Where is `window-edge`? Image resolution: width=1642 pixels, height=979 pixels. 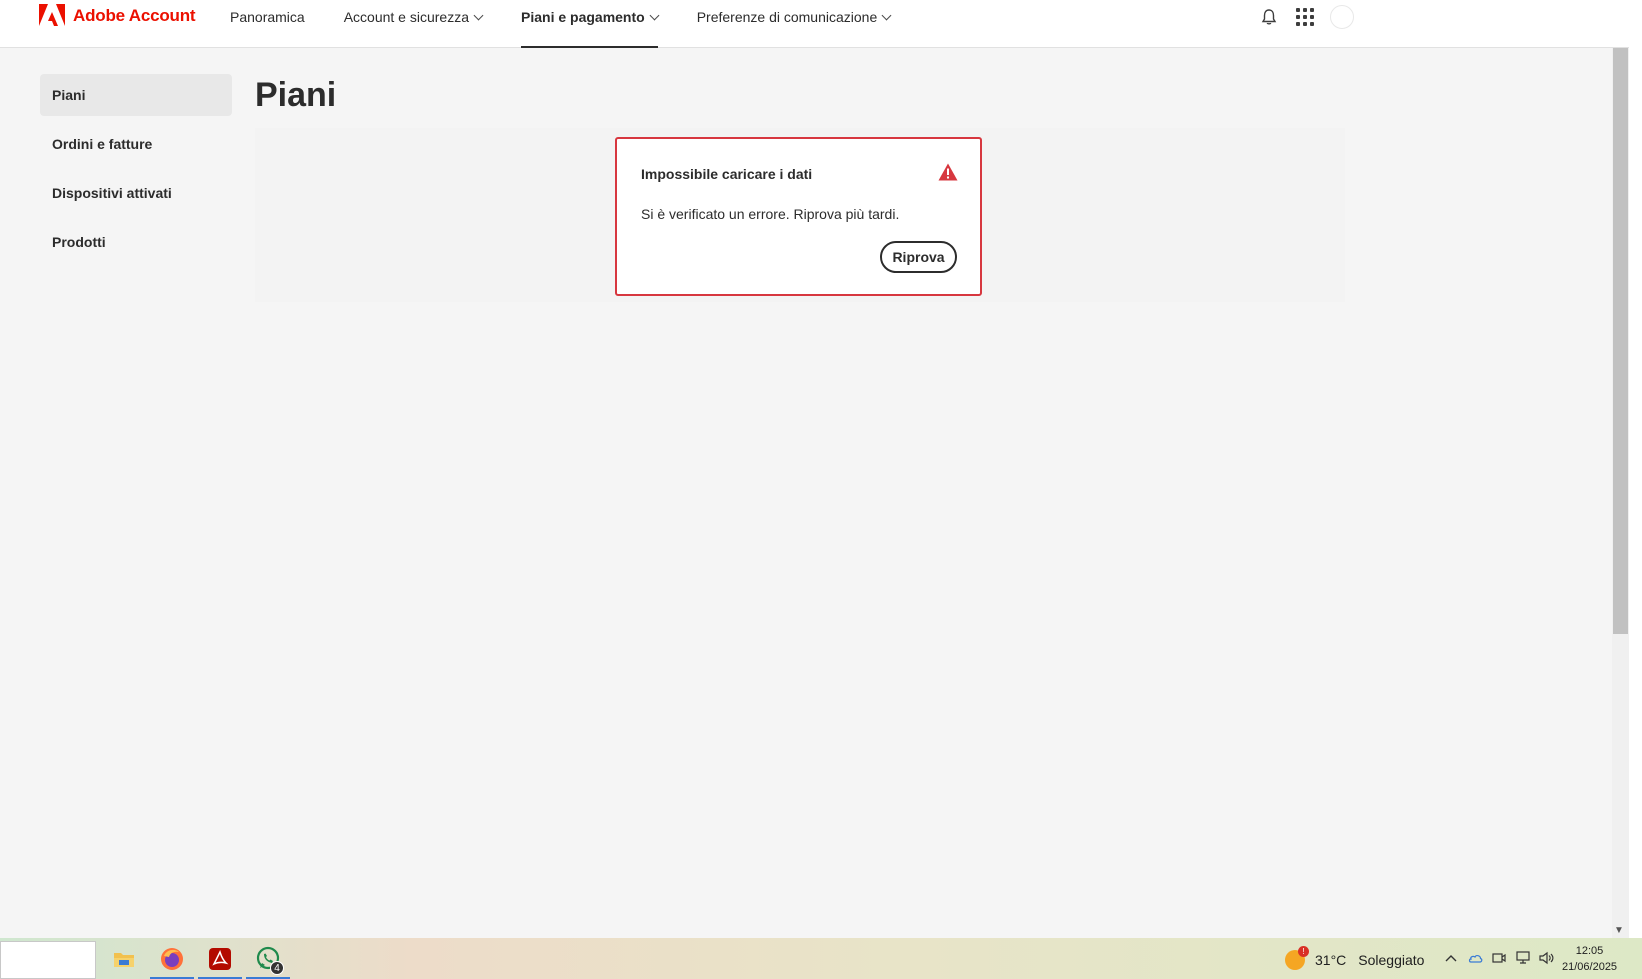
window-edge is located at coordinates (1635, 469).